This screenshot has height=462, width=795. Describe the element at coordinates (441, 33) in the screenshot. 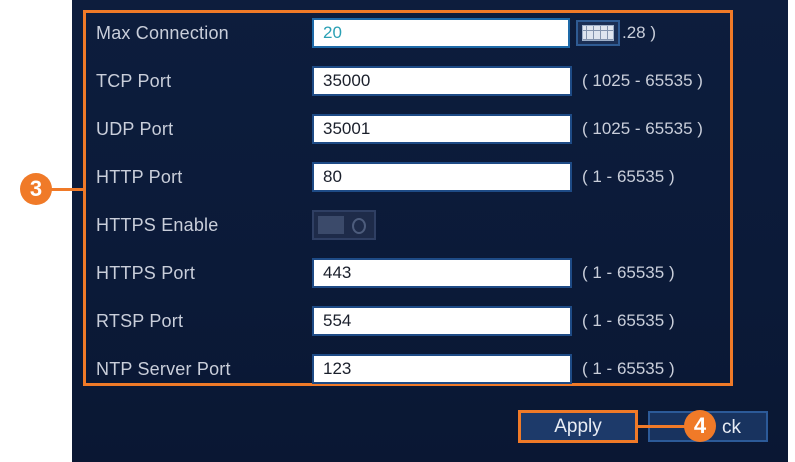

I see `max-connection-input: 20` at that location.